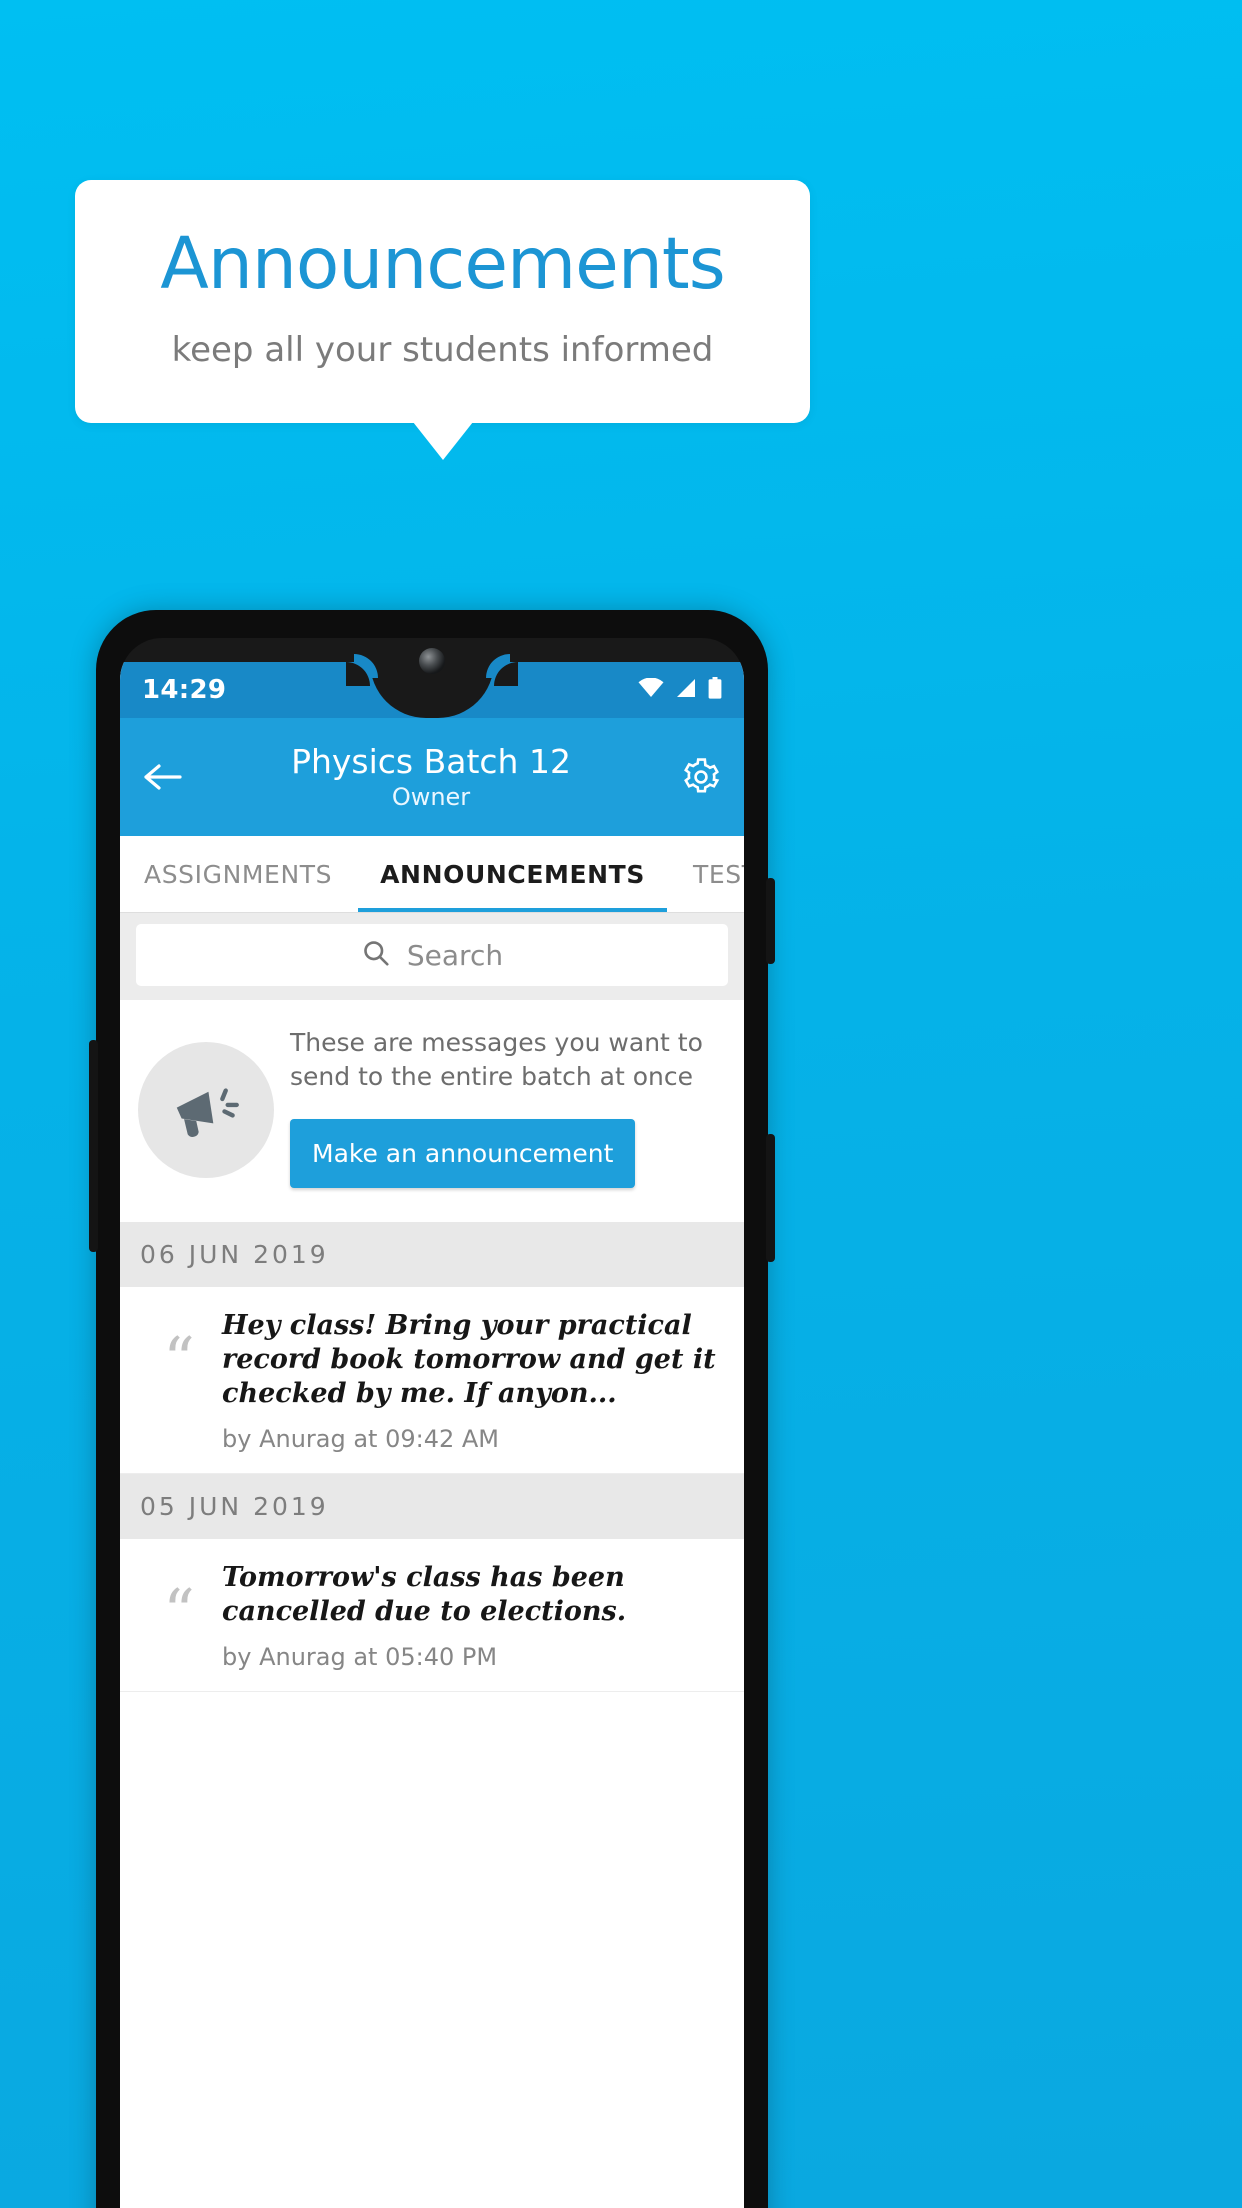 The image size is (1242, 2208). Describe the element at coordinates (432, 1254) in the screenshot. I see `date-header: 06 JUN 2019` at that location.